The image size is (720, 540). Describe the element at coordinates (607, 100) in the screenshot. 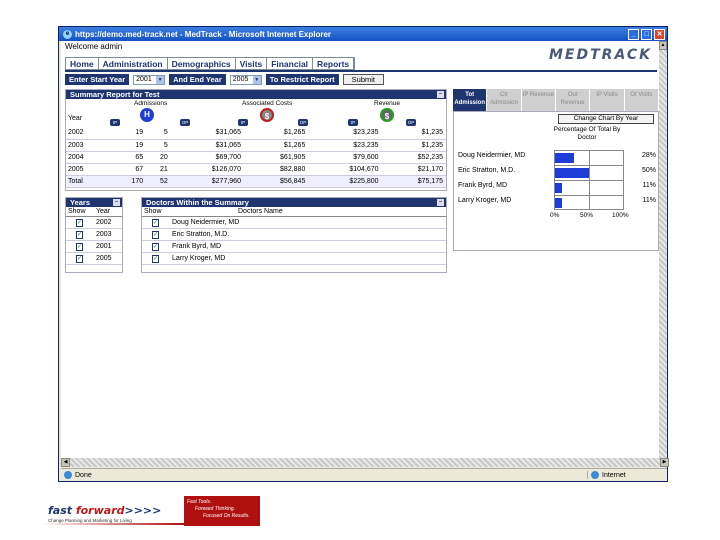

I see `chart-tab: IP Visits` at that location.